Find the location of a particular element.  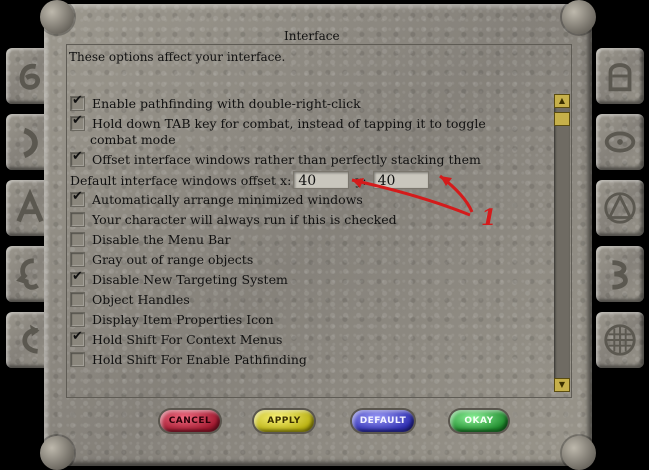

default-button-label: DEFAULT is located at coordinates (383, 421).